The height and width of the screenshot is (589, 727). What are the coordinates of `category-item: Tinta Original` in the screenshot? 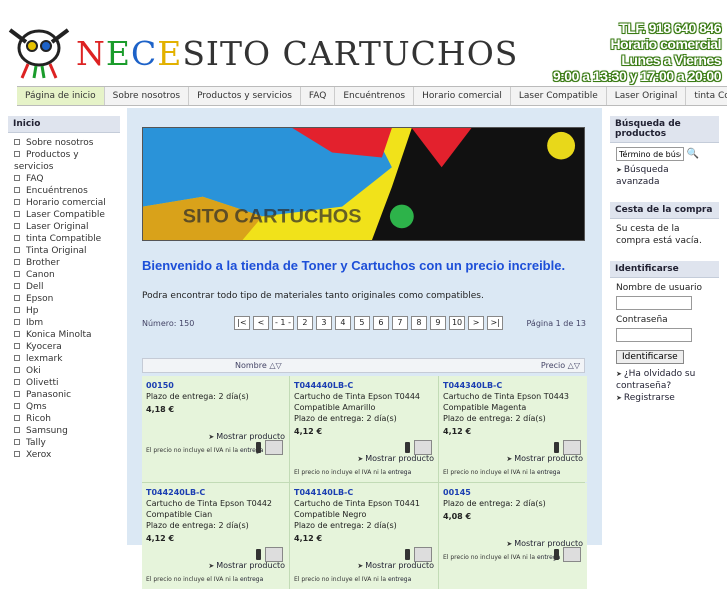 It's located at (64, 251).